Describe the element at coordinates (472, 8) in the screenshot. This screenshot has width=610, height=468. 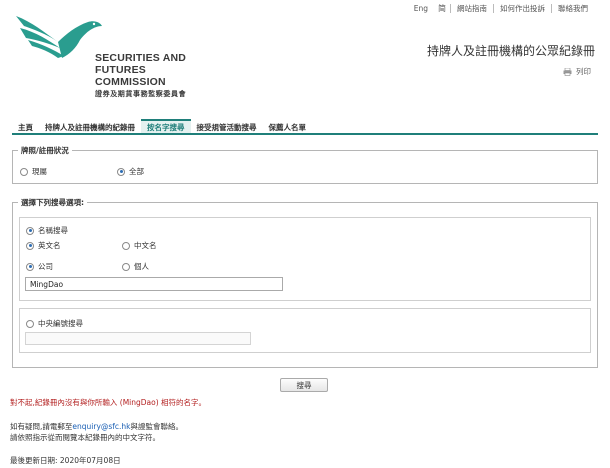
I see `sitemap-link: 網站指南` at that location.